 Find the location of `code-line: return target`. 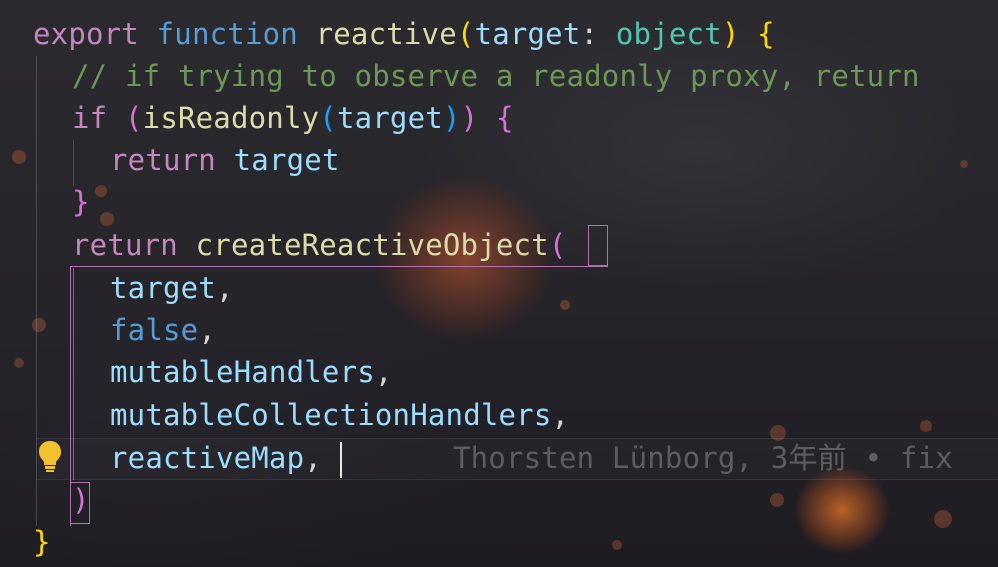

code-line: return target is located at coordinates (225, 160).